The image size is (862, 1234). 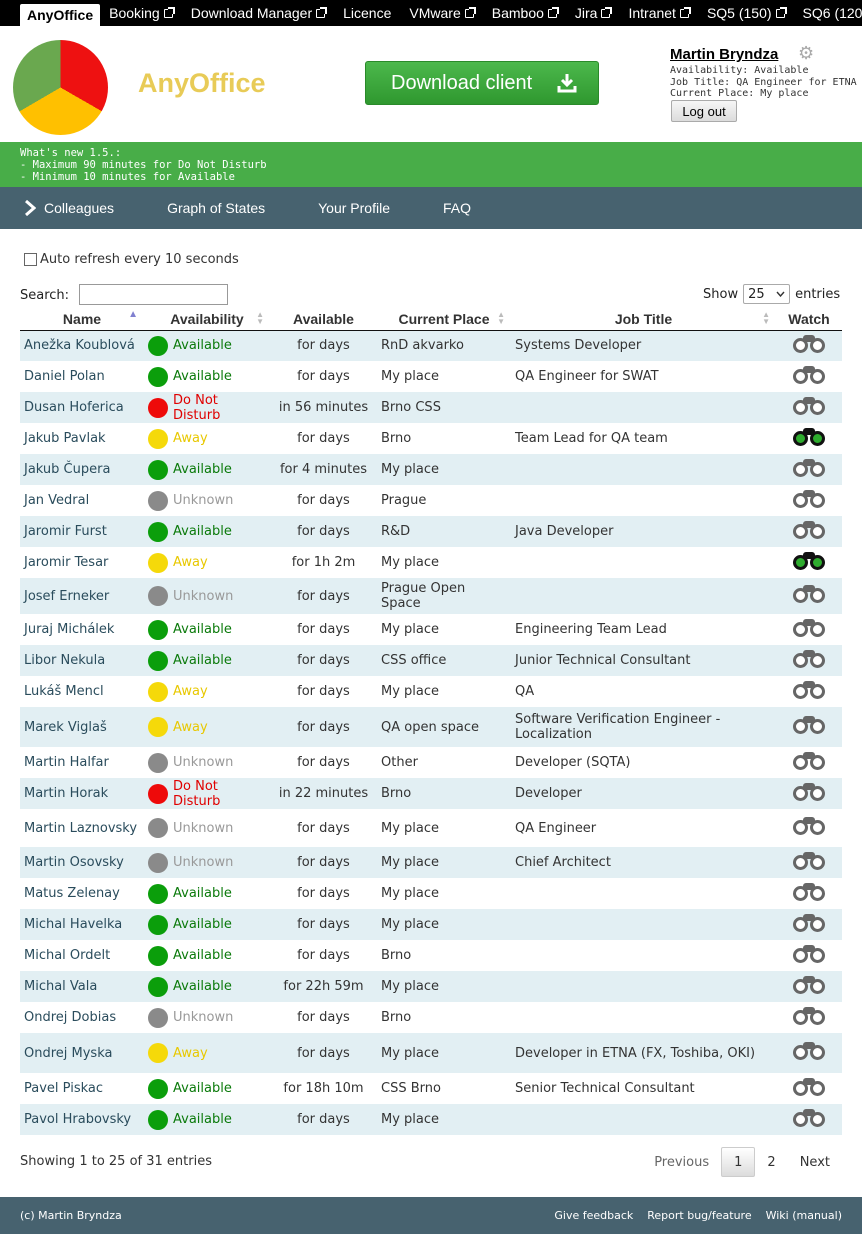 What do you see at coordinates (681, 1162) in the screenshot?
I see `previous-page-button: Previous` at bounding box center [681, 1162].